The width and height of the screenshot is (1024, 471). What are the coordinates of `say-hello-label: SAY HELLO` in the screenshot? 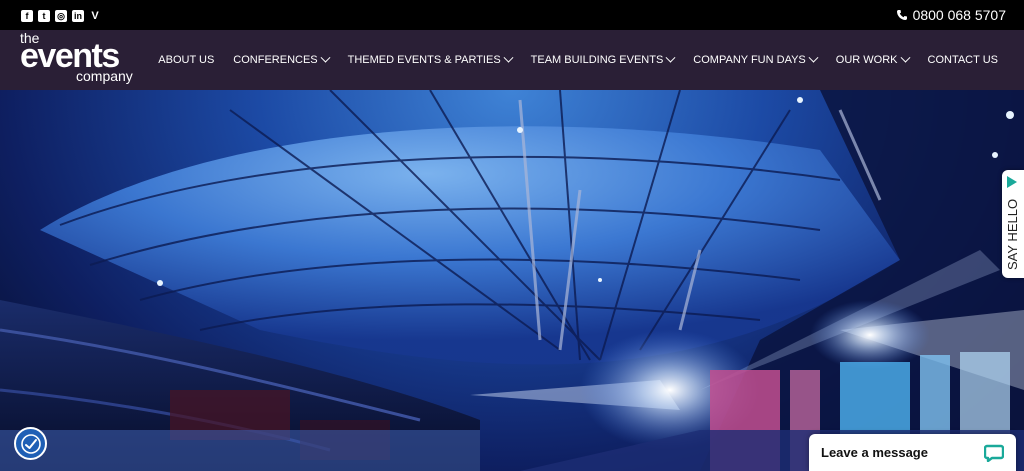 It's located at (1012, 234).